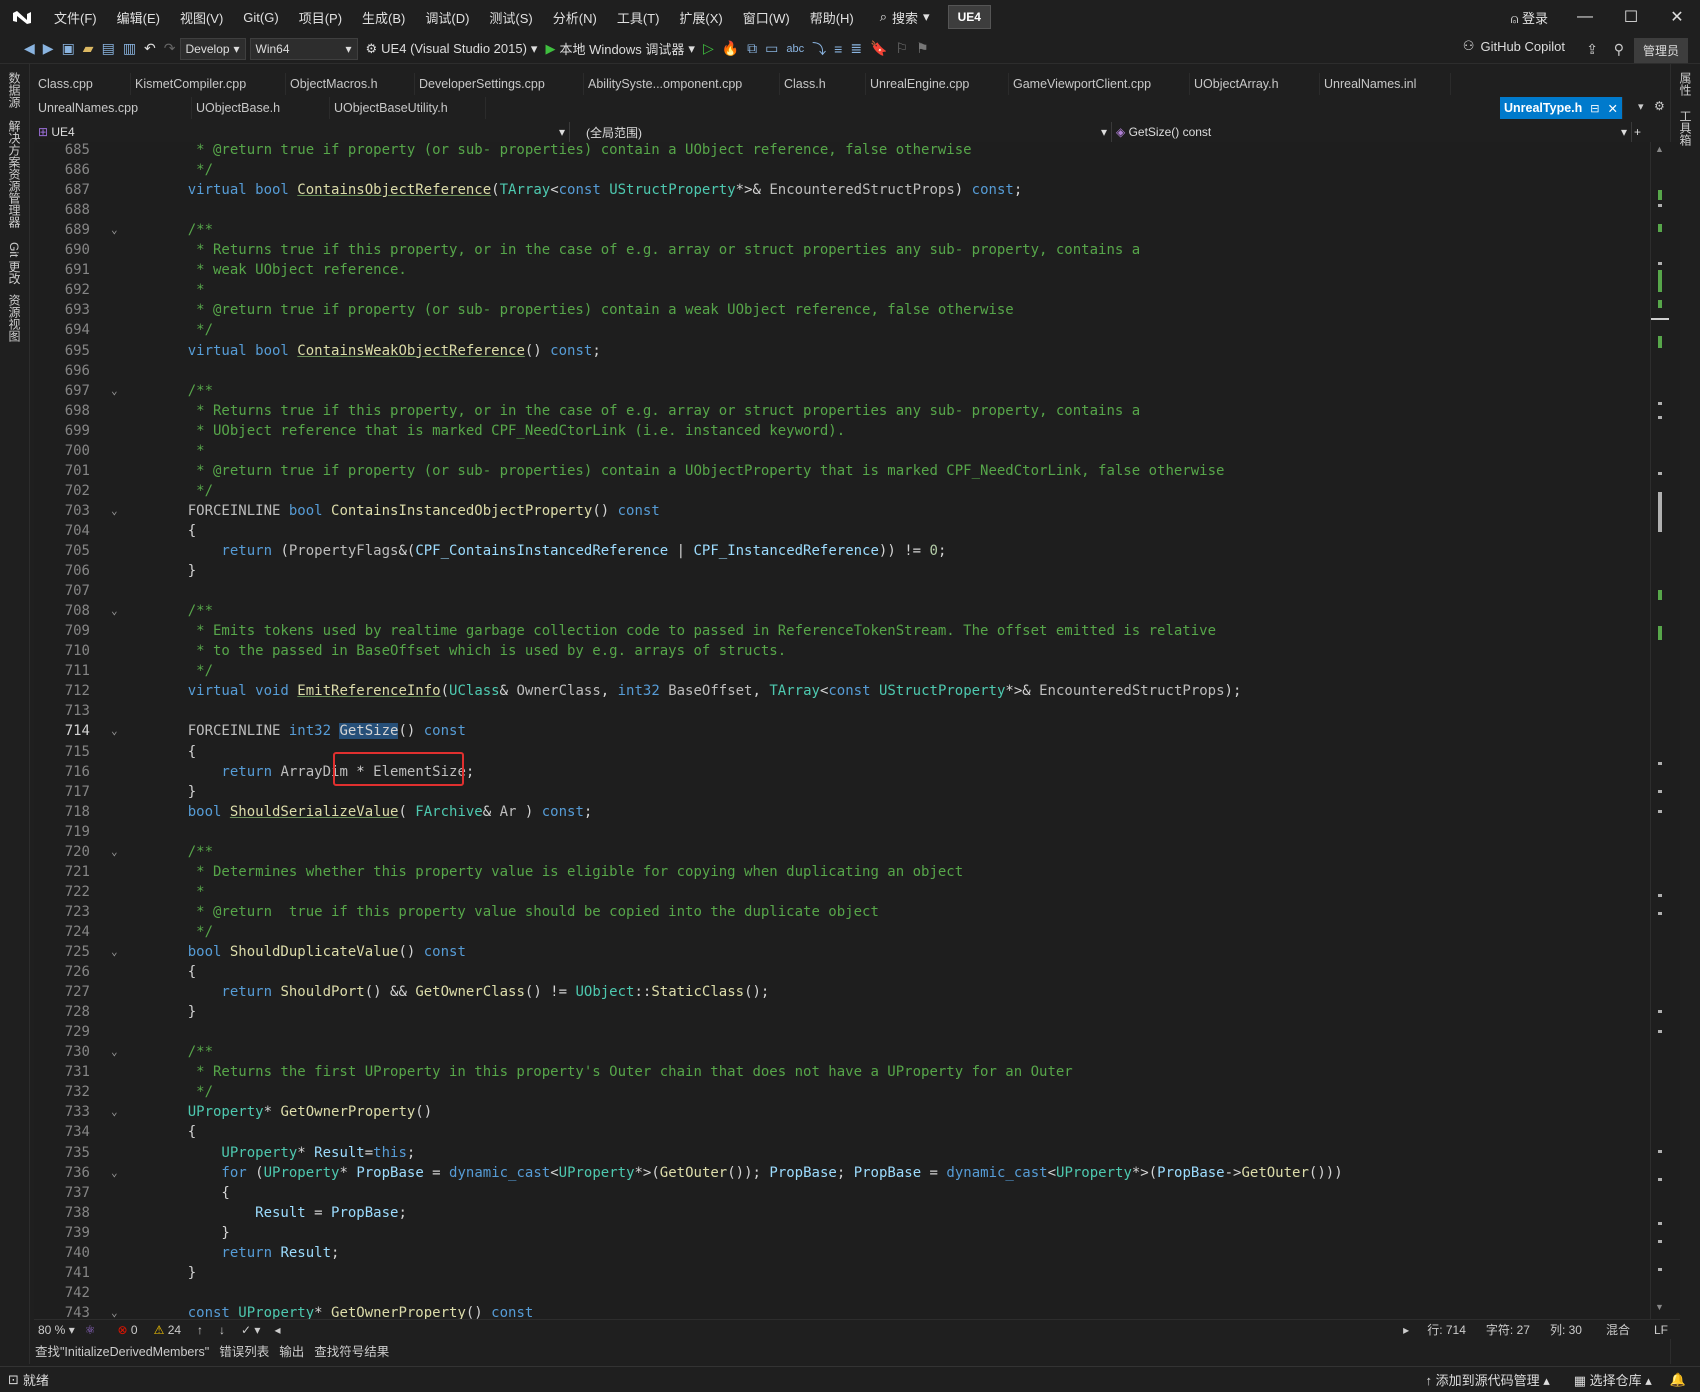 The height and width of the screenshot is (1392, 1700). I want to click on code-line: 719, so click(844, 832).